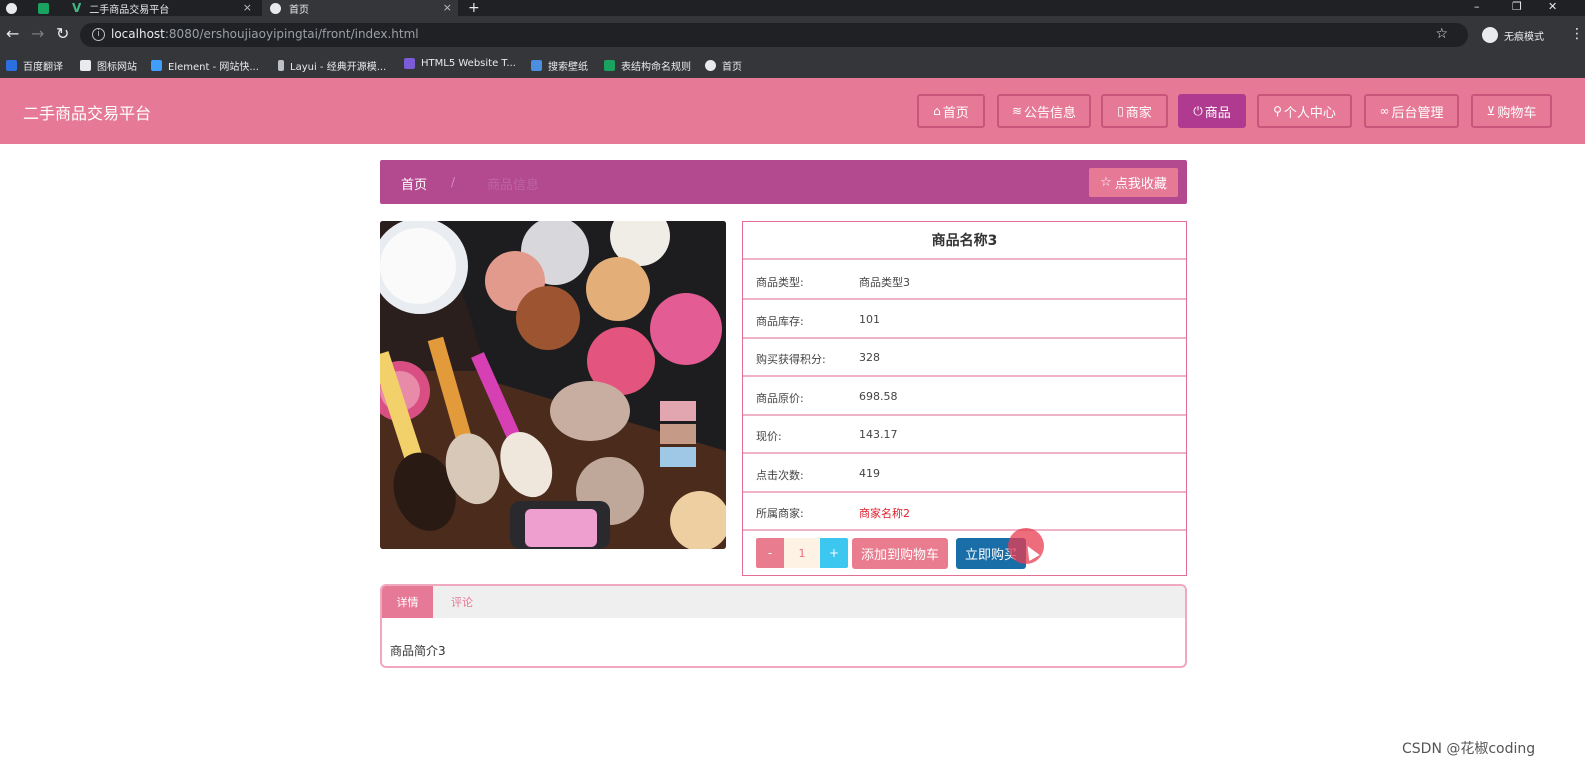  What do you see at coordinates (1277, 111) in the screenshot?
I see `user-icon: ⚲` at bounding box center [1277, 111].